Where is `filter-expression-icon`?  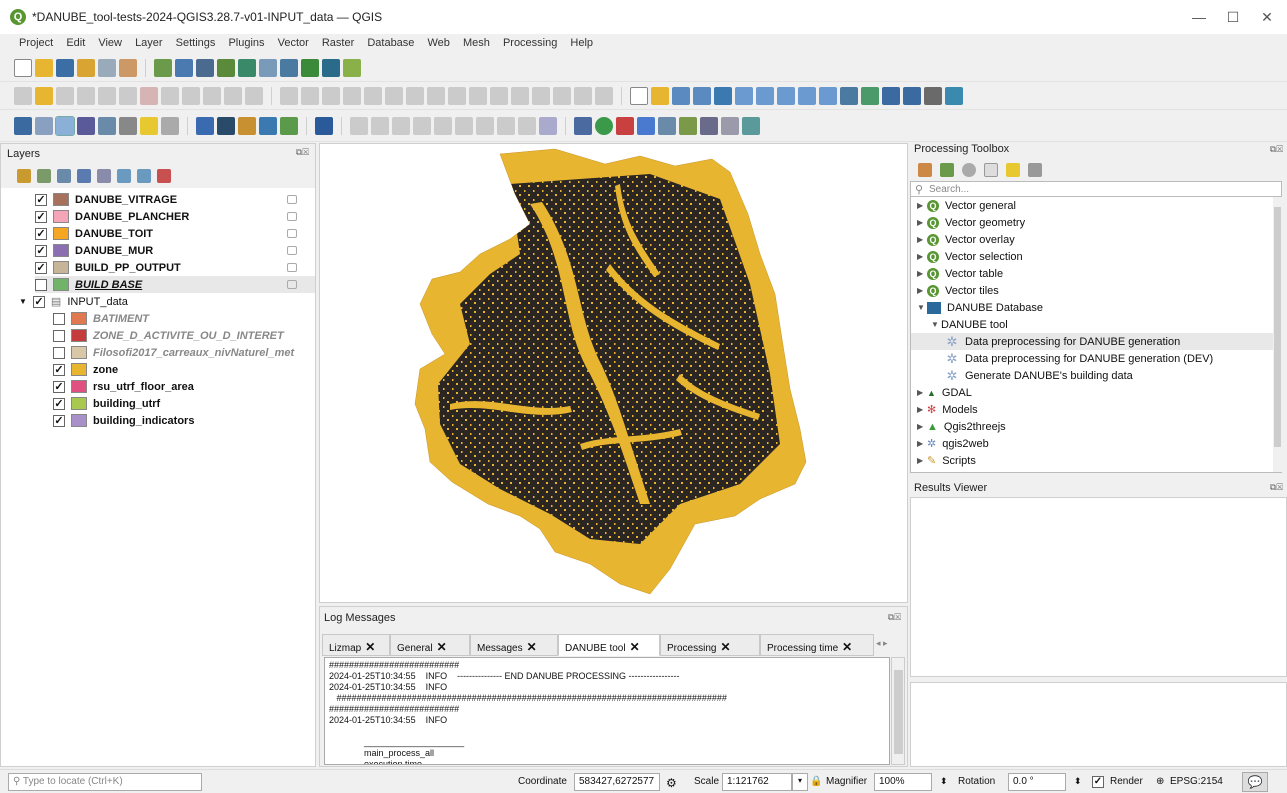 filter-expression-icon is located at coordinates (104, 176).